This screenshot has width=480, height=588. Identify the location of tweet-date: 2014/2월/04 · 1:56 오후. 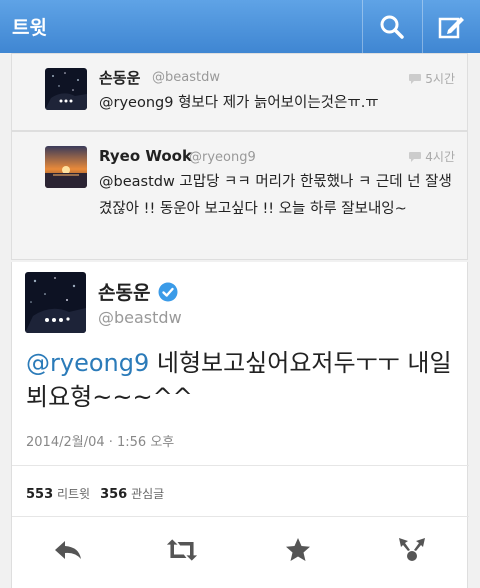
(100, 442).